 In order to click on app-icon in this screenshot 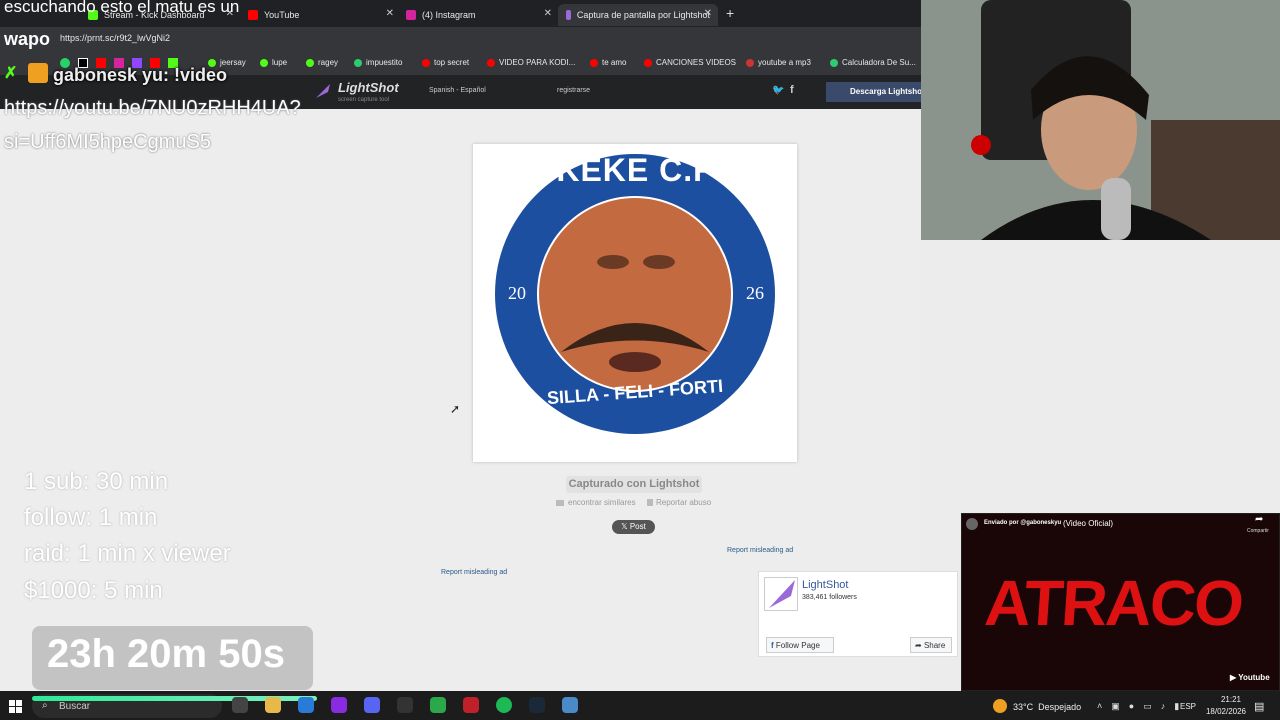, I will do `click(438, 705)`.